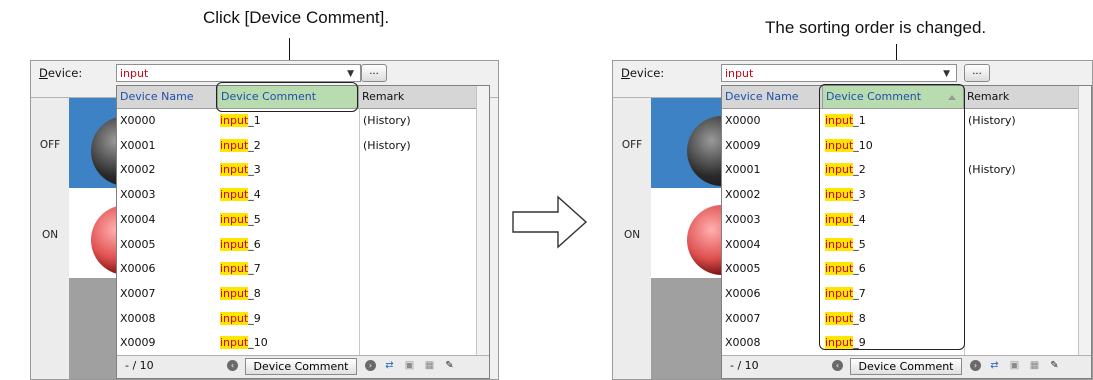 This screenshot has height=380, width=1093. Describe the element at coordinates (254, 244) in the screenshot. I see `comment-suffix: _6` at that location.